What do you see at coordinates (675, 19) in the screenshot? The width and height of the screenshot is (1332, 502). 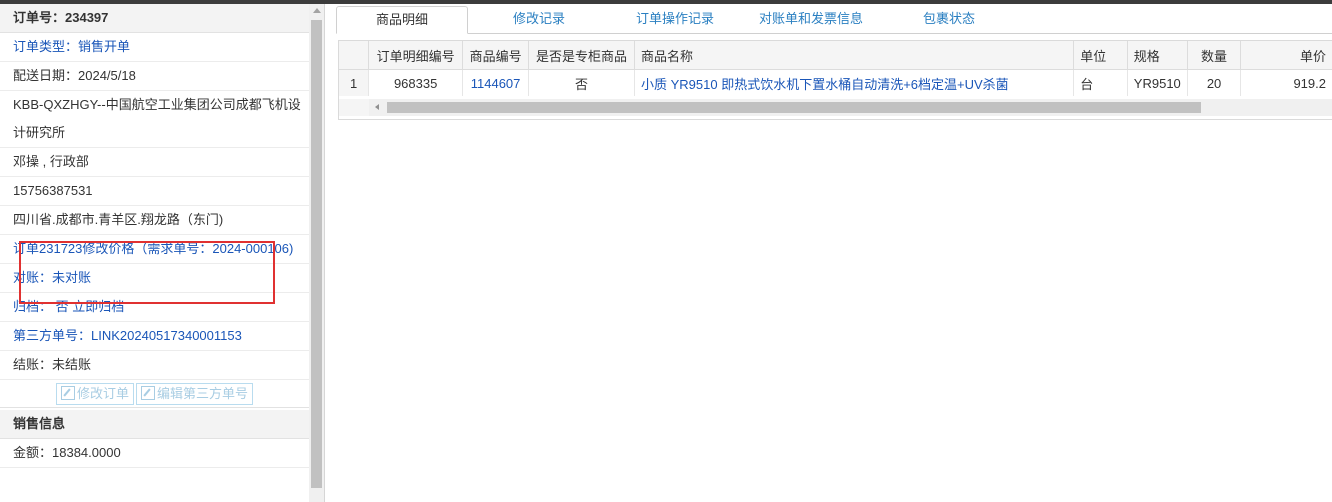 I see `tab-order-operation-log: 订单操作记录` at bounding box center [675, 19].